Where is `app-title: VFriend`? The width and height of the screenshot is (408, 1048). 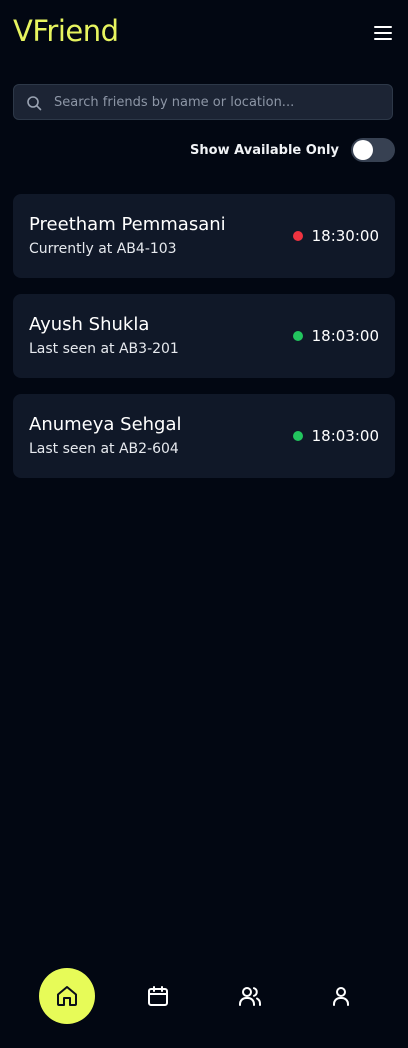
app-title: VFriend is located at coordinates (66, 31).